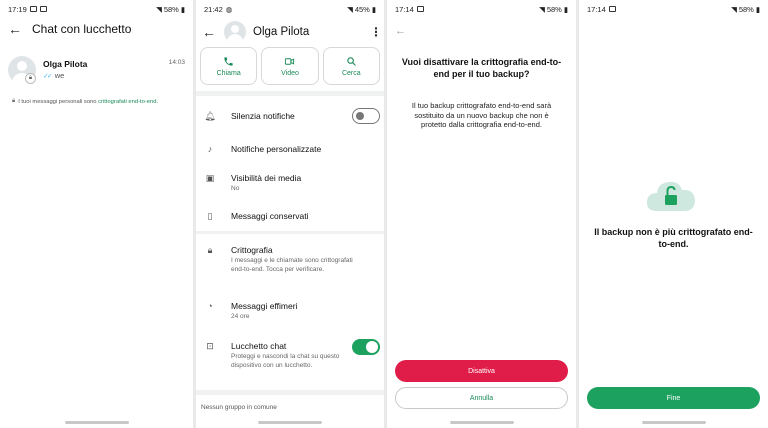 This screenshot has width=768, height=428. What do you see at coordinates (48, 76) in the screenshot?
I see `double-check-icon: ✓✓` at bounding box center [48, 76].